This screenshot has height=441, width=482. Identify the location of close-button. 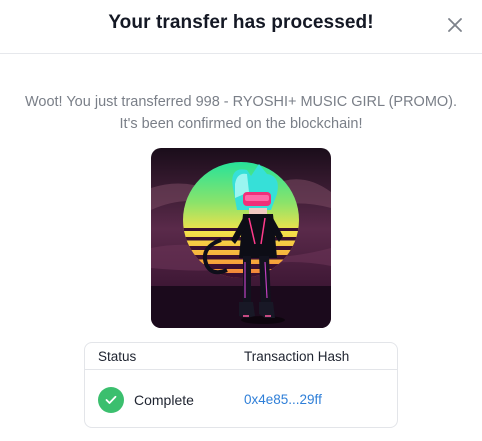
(455, 25).